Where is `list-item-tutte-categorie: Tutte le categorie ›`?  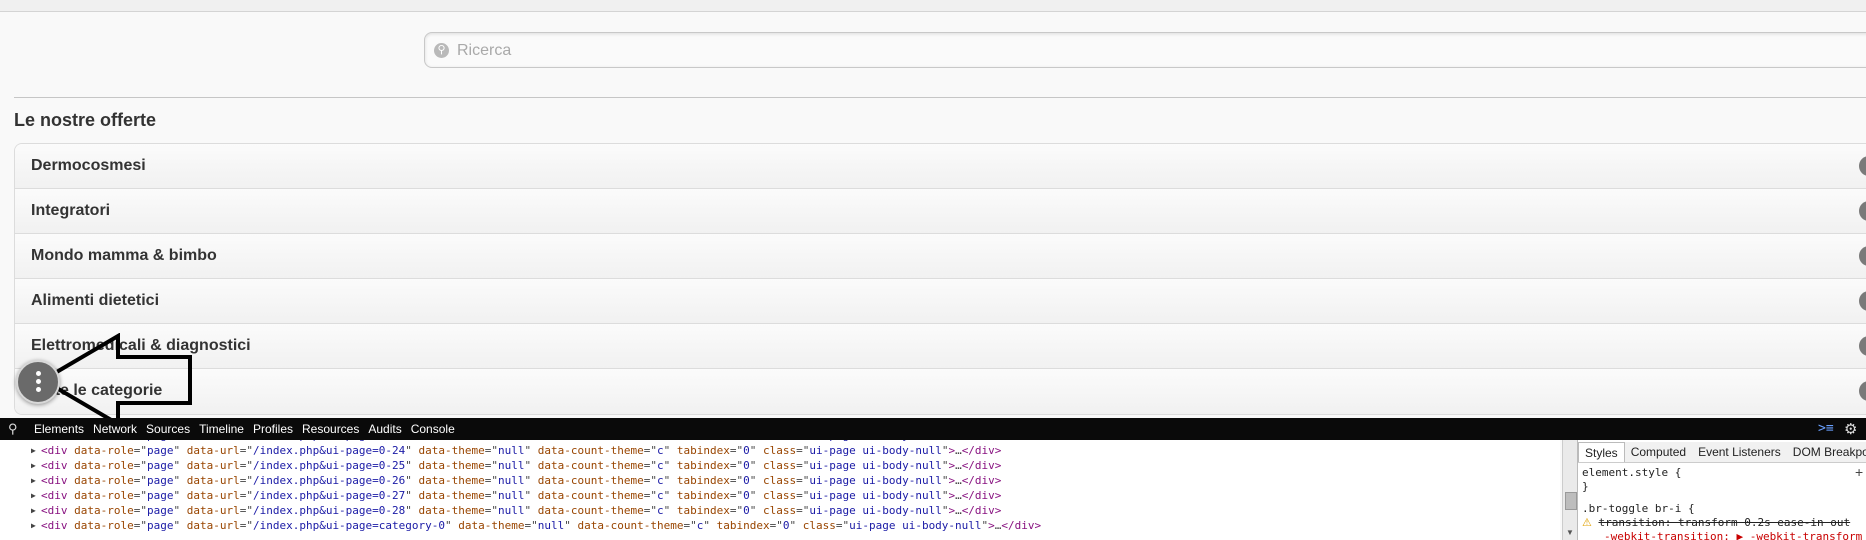
list-item-tutte-categorie: Tutte le categorie › is located at coordinates (940, 391).